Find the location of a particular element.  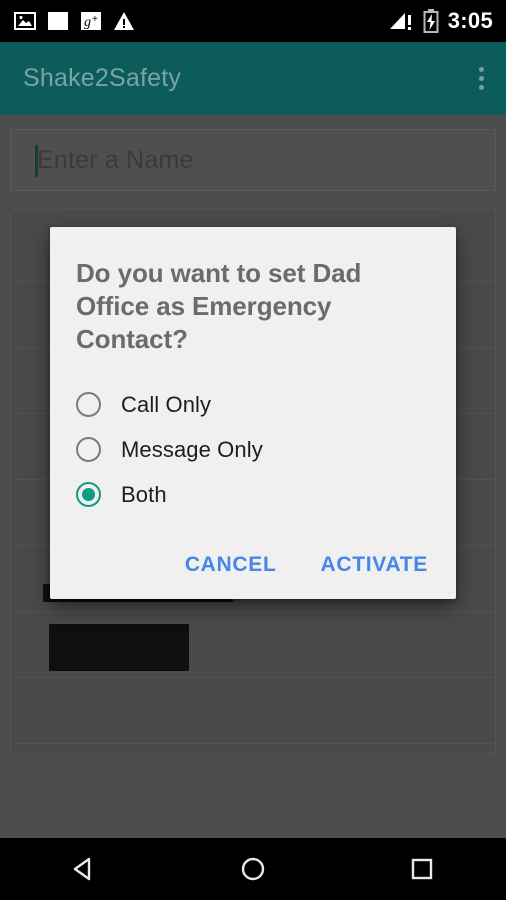

recents-square-icon is located at coordinates (421, 869).